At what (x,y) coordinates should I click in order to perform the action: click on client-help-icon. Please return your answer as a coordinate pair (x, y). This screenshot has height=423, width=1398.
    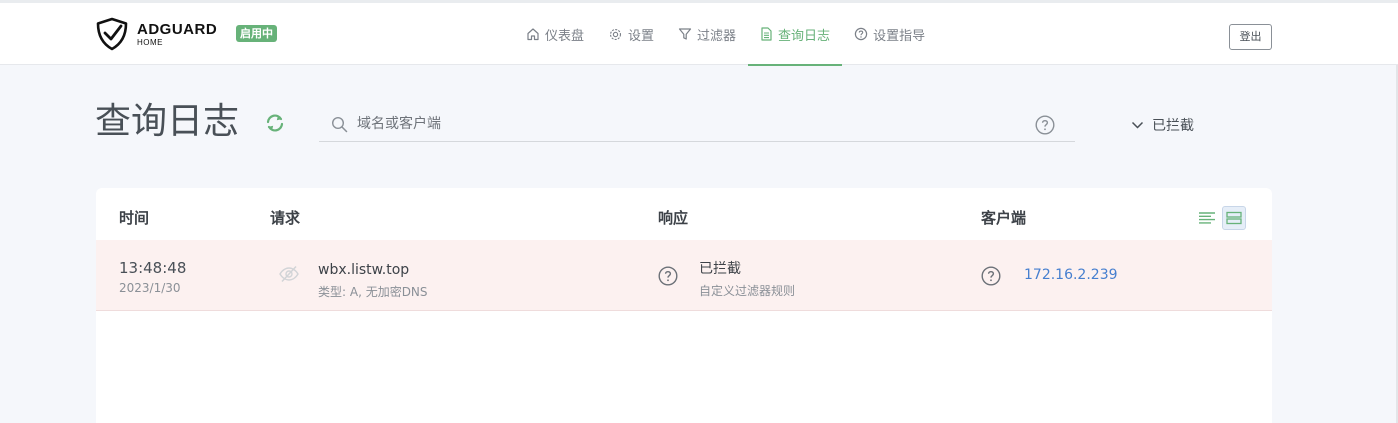
    Looking at the image, I should click on (991, 276).